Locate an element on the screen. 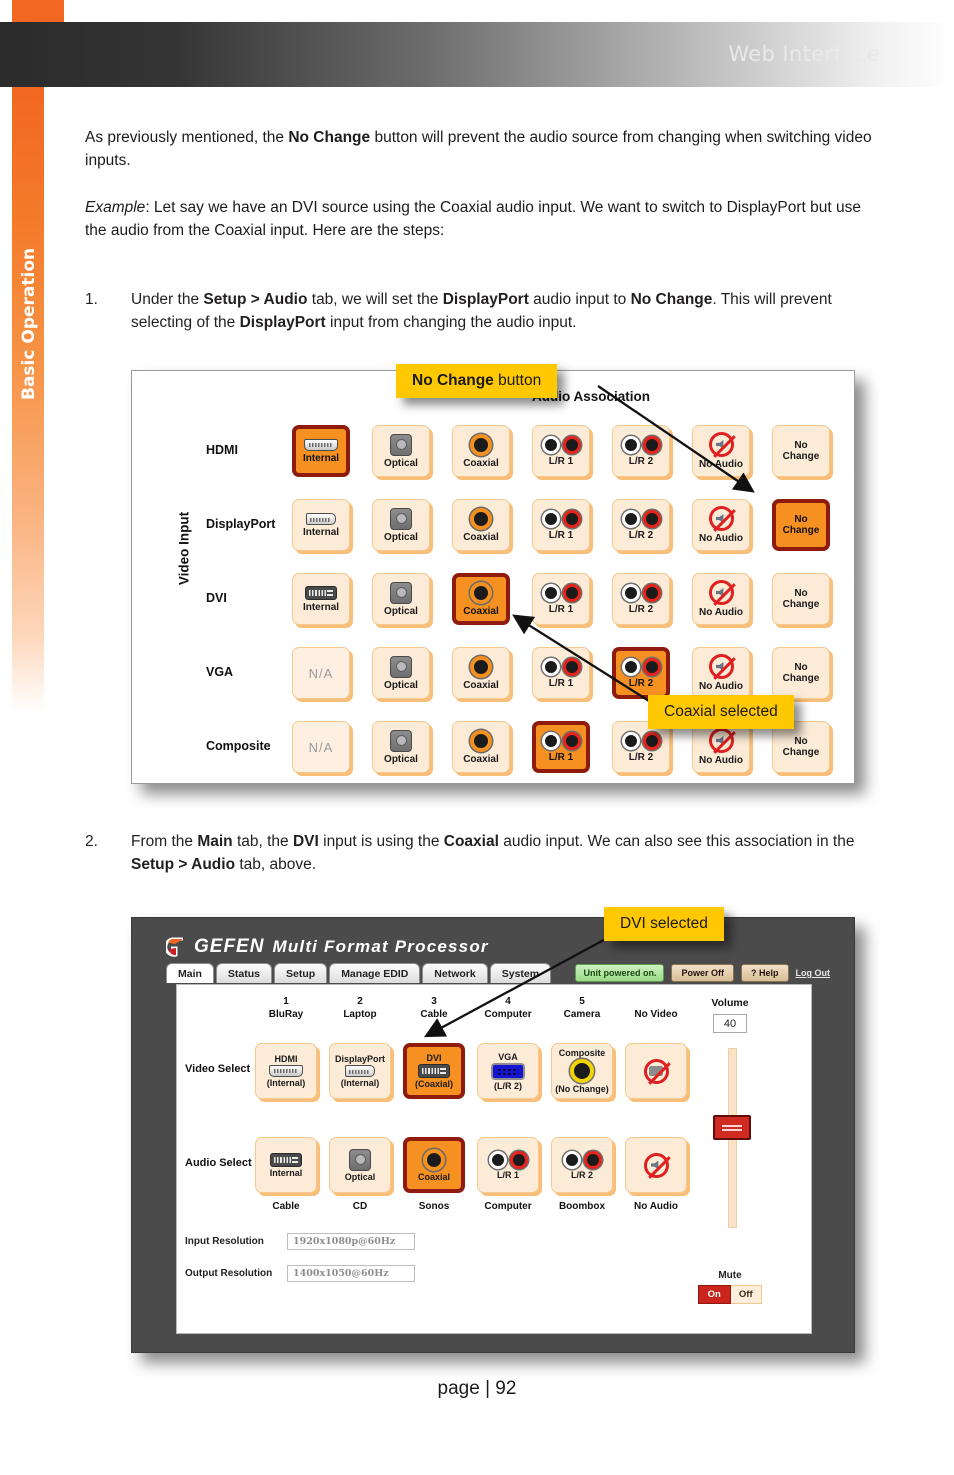 This screenshot has height=1475, width=954. matrix-cell-displayport-optical: Optical is located at coordinates (401, 525).